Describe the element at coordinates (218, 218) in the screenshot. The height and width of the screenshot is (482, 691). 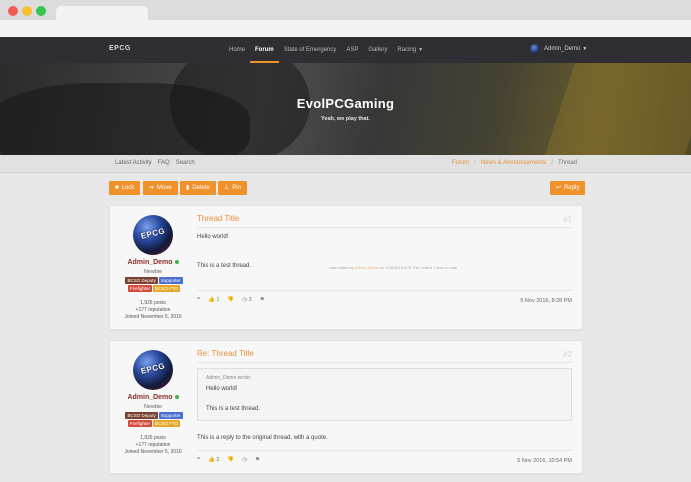
I see `post-title: Thread Title` at that location.